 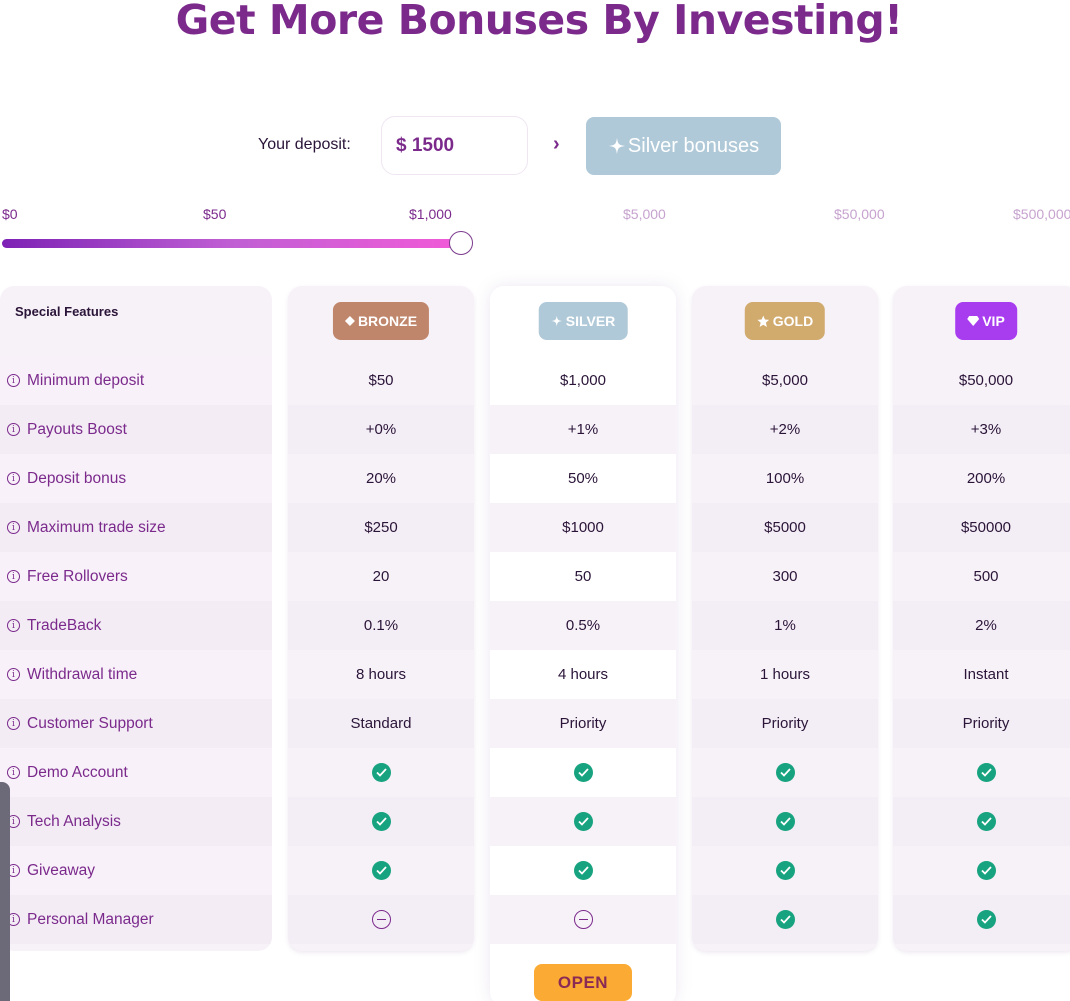 I want to click on silver-bonuses-button: Silver bonuses, so click(x=683, y=146).